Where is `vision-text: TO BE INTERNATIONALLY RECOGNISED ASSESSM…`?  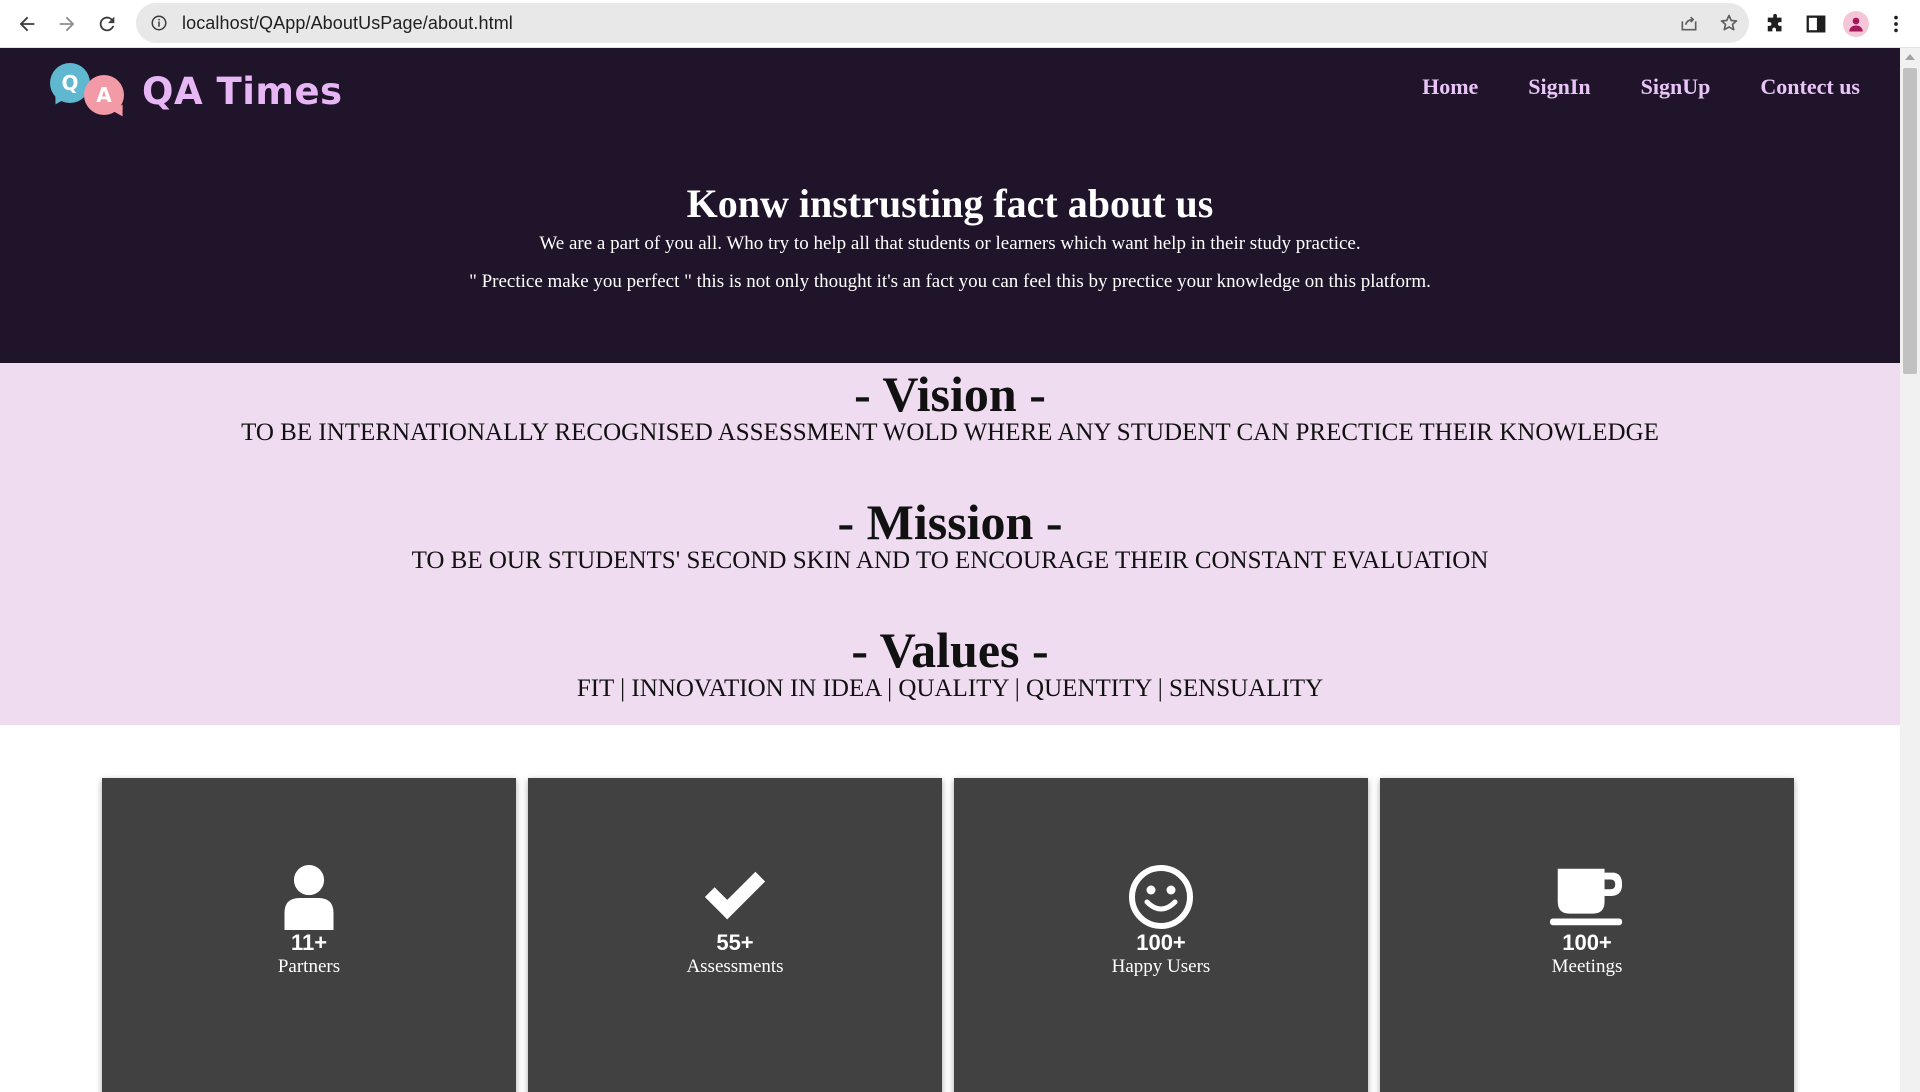
vision-text: TO BE INTERNATIONALLY RECOGNISED ASSESSM… is located at coordinates (950, 432).